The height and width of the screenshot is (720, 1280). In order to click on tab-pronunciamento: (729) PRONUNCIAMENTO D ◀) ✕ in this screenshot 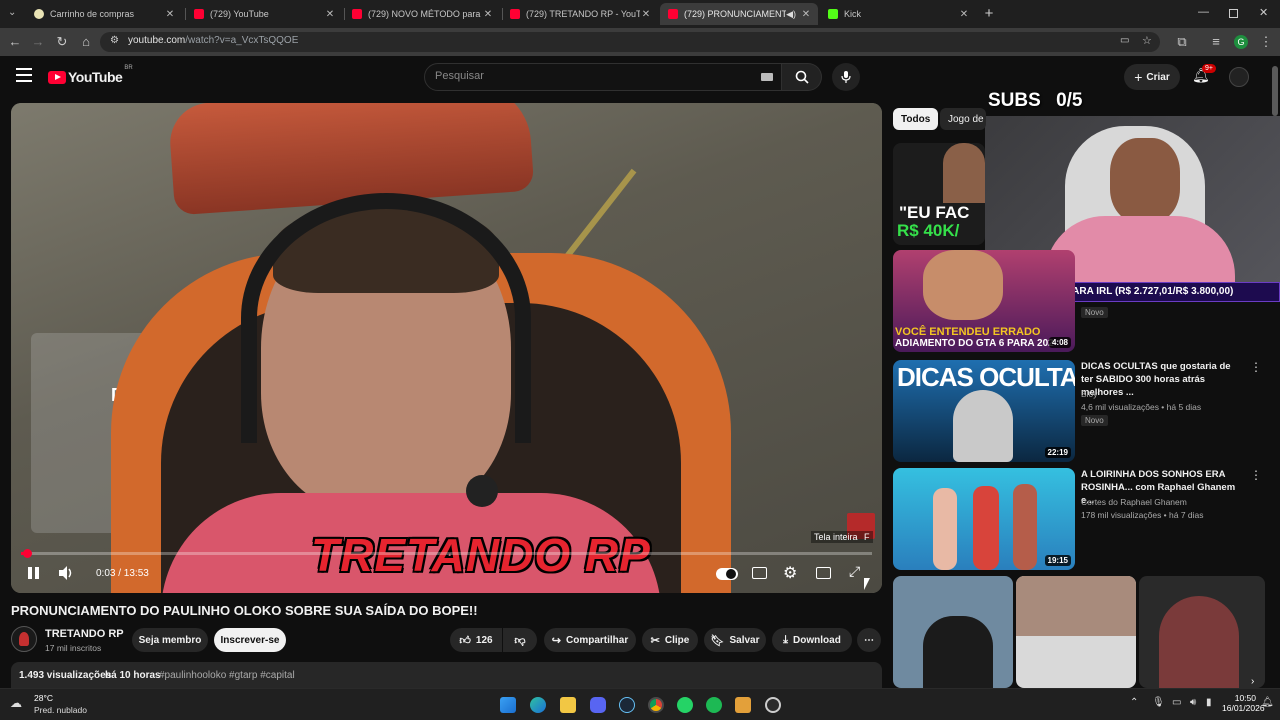, I will do `click(739, 14)`.